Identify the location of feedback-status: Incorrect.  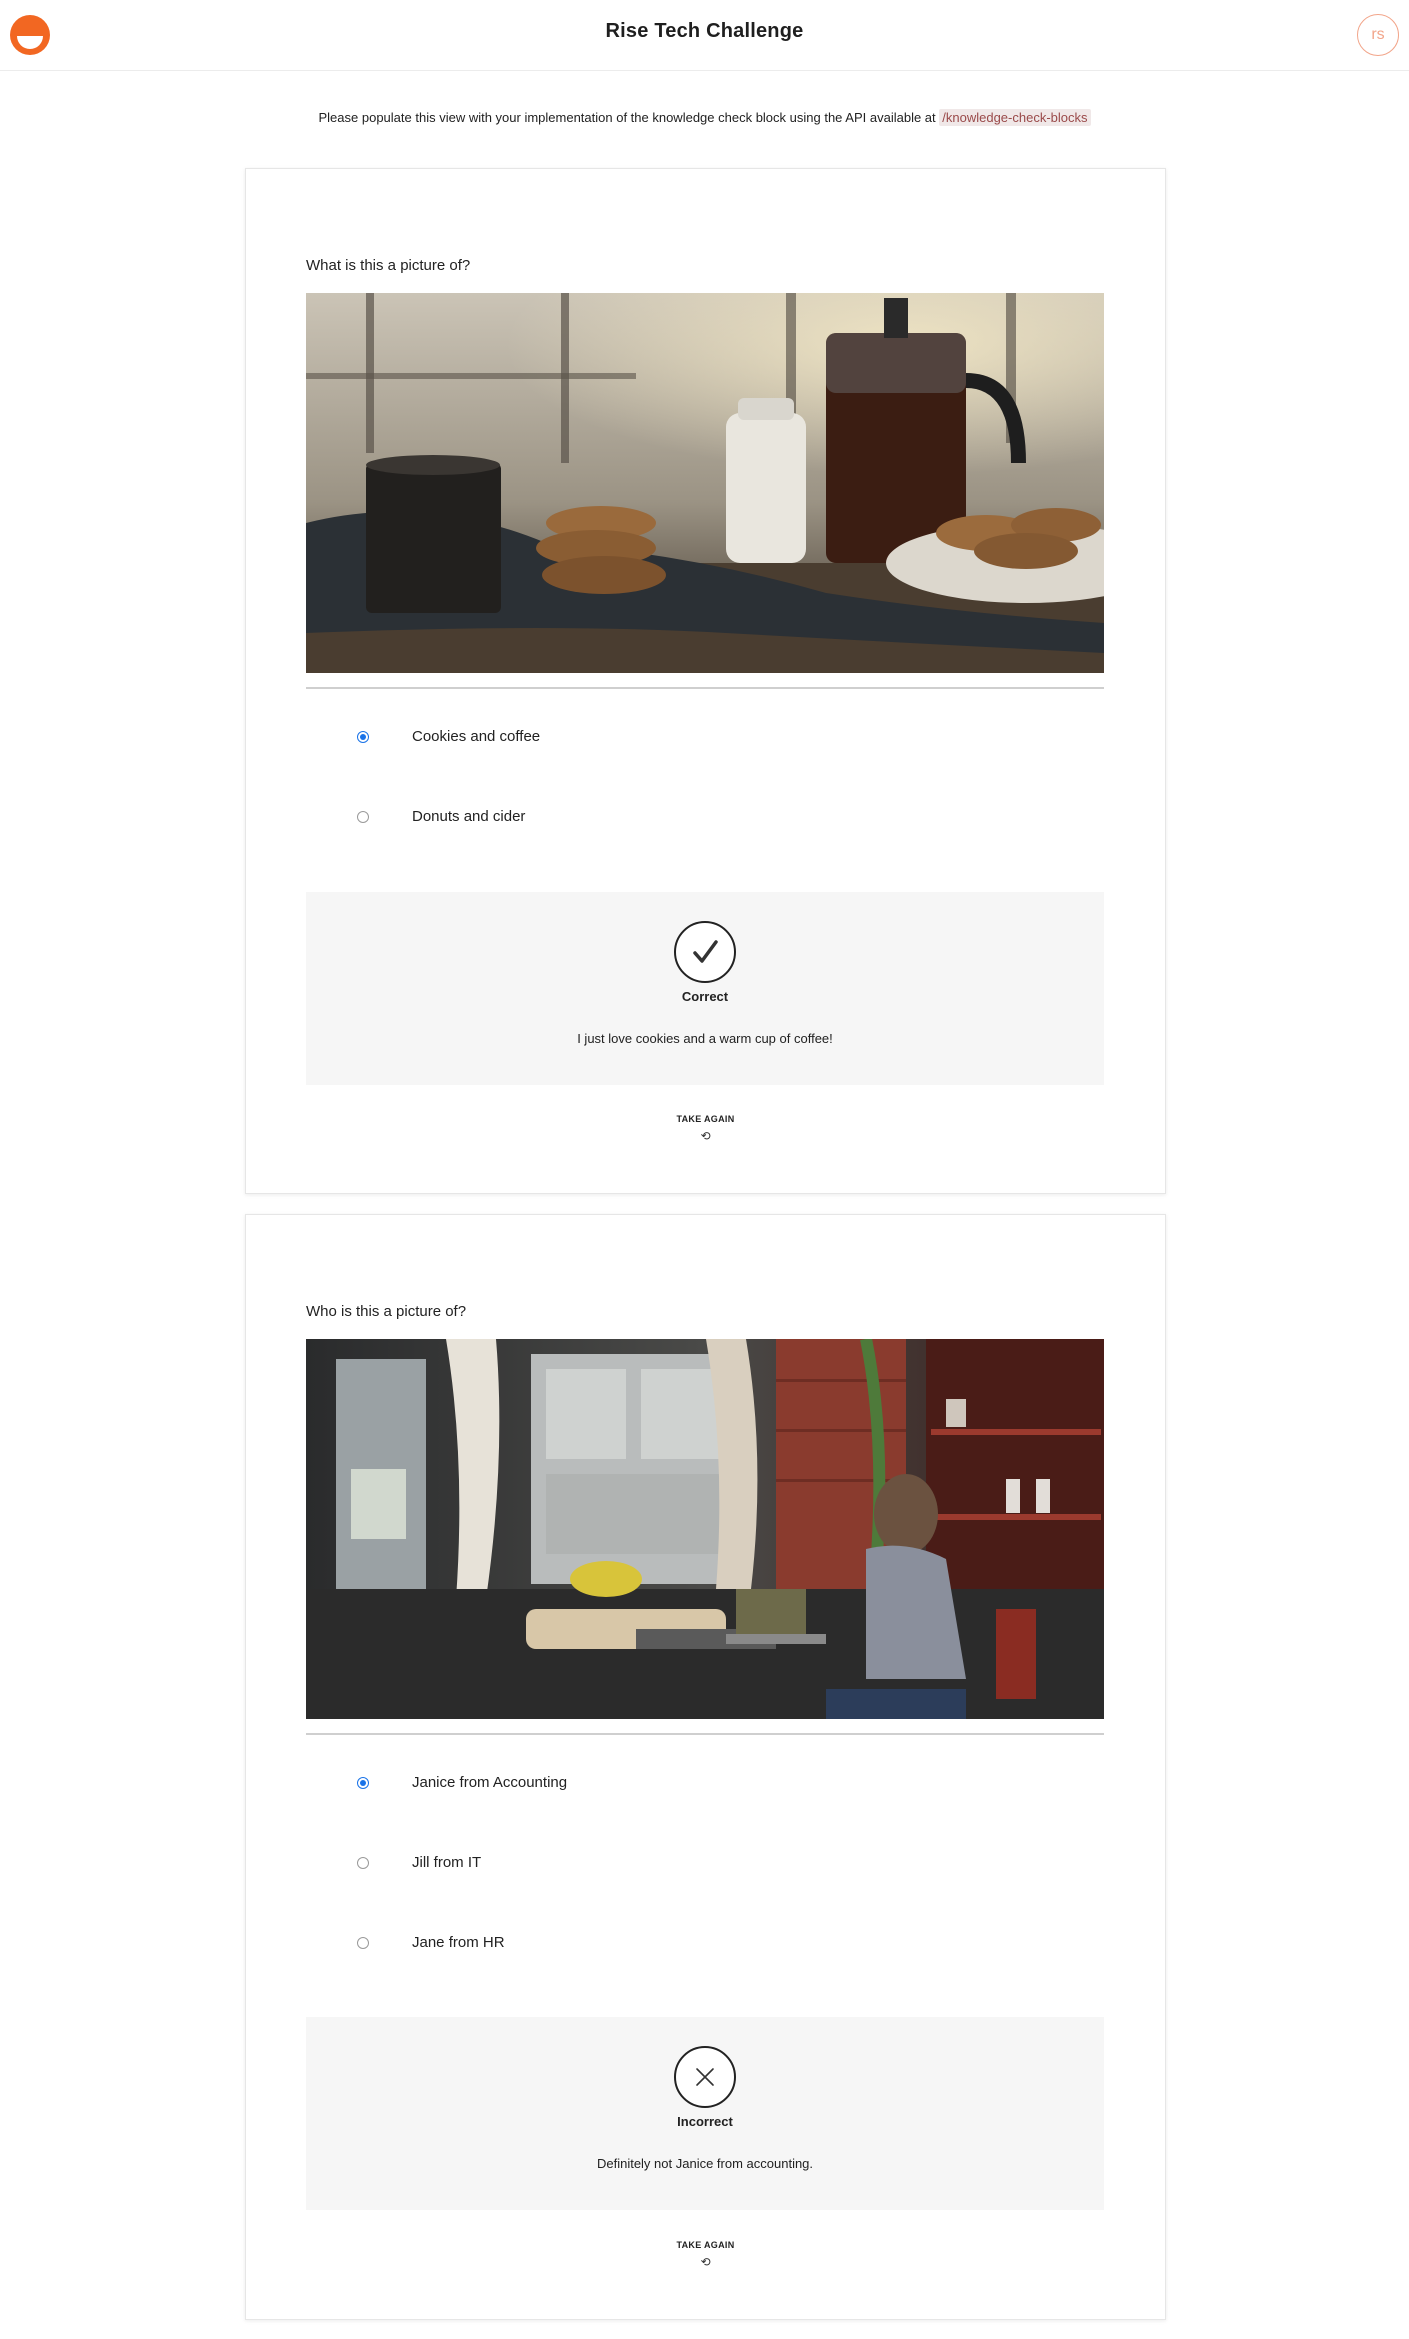
(705, 2121).